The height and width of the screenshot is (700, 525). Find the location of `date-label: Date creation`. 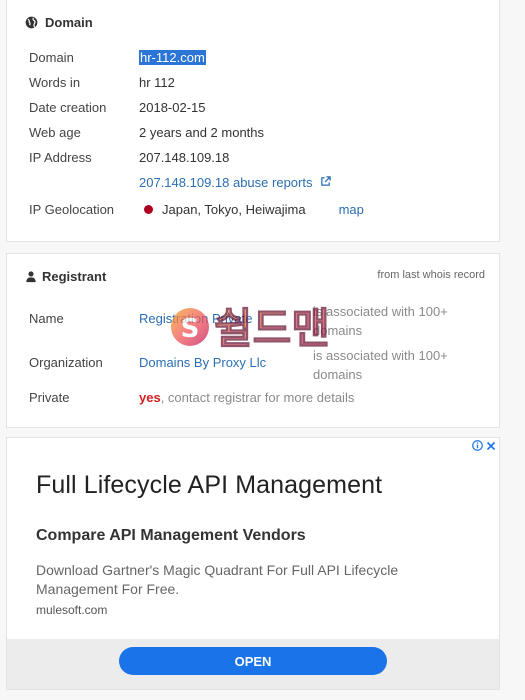

date-label: Date creation is located at coordinates (68, 107).